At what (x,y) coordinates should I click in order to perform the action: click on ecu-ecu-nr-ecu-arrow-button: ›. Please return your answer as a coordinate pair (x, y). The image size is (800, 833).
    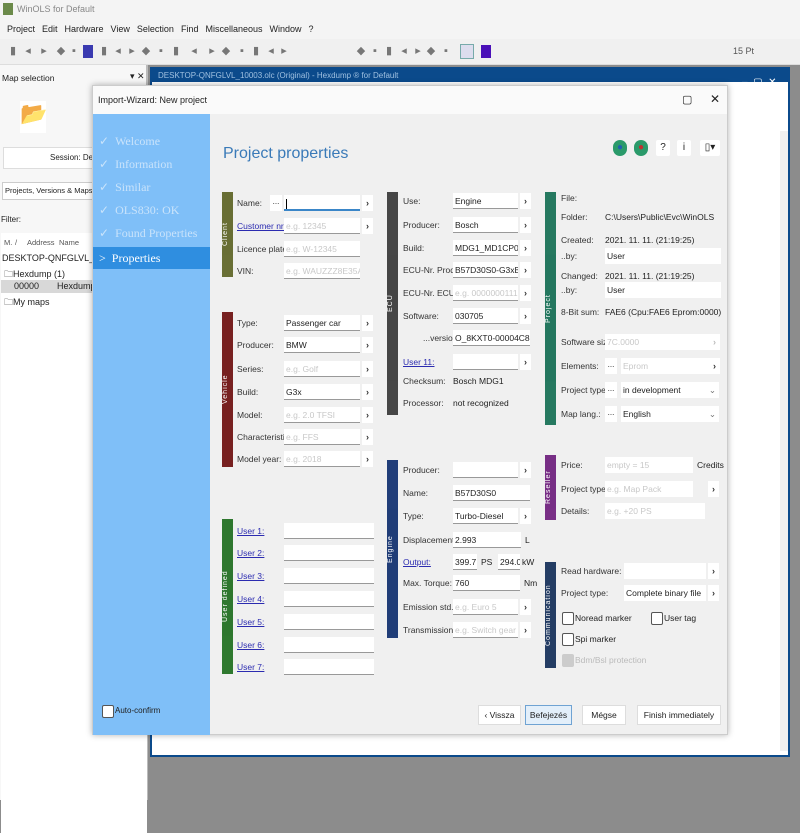
    Looking at the image, I should click on (525, 293).